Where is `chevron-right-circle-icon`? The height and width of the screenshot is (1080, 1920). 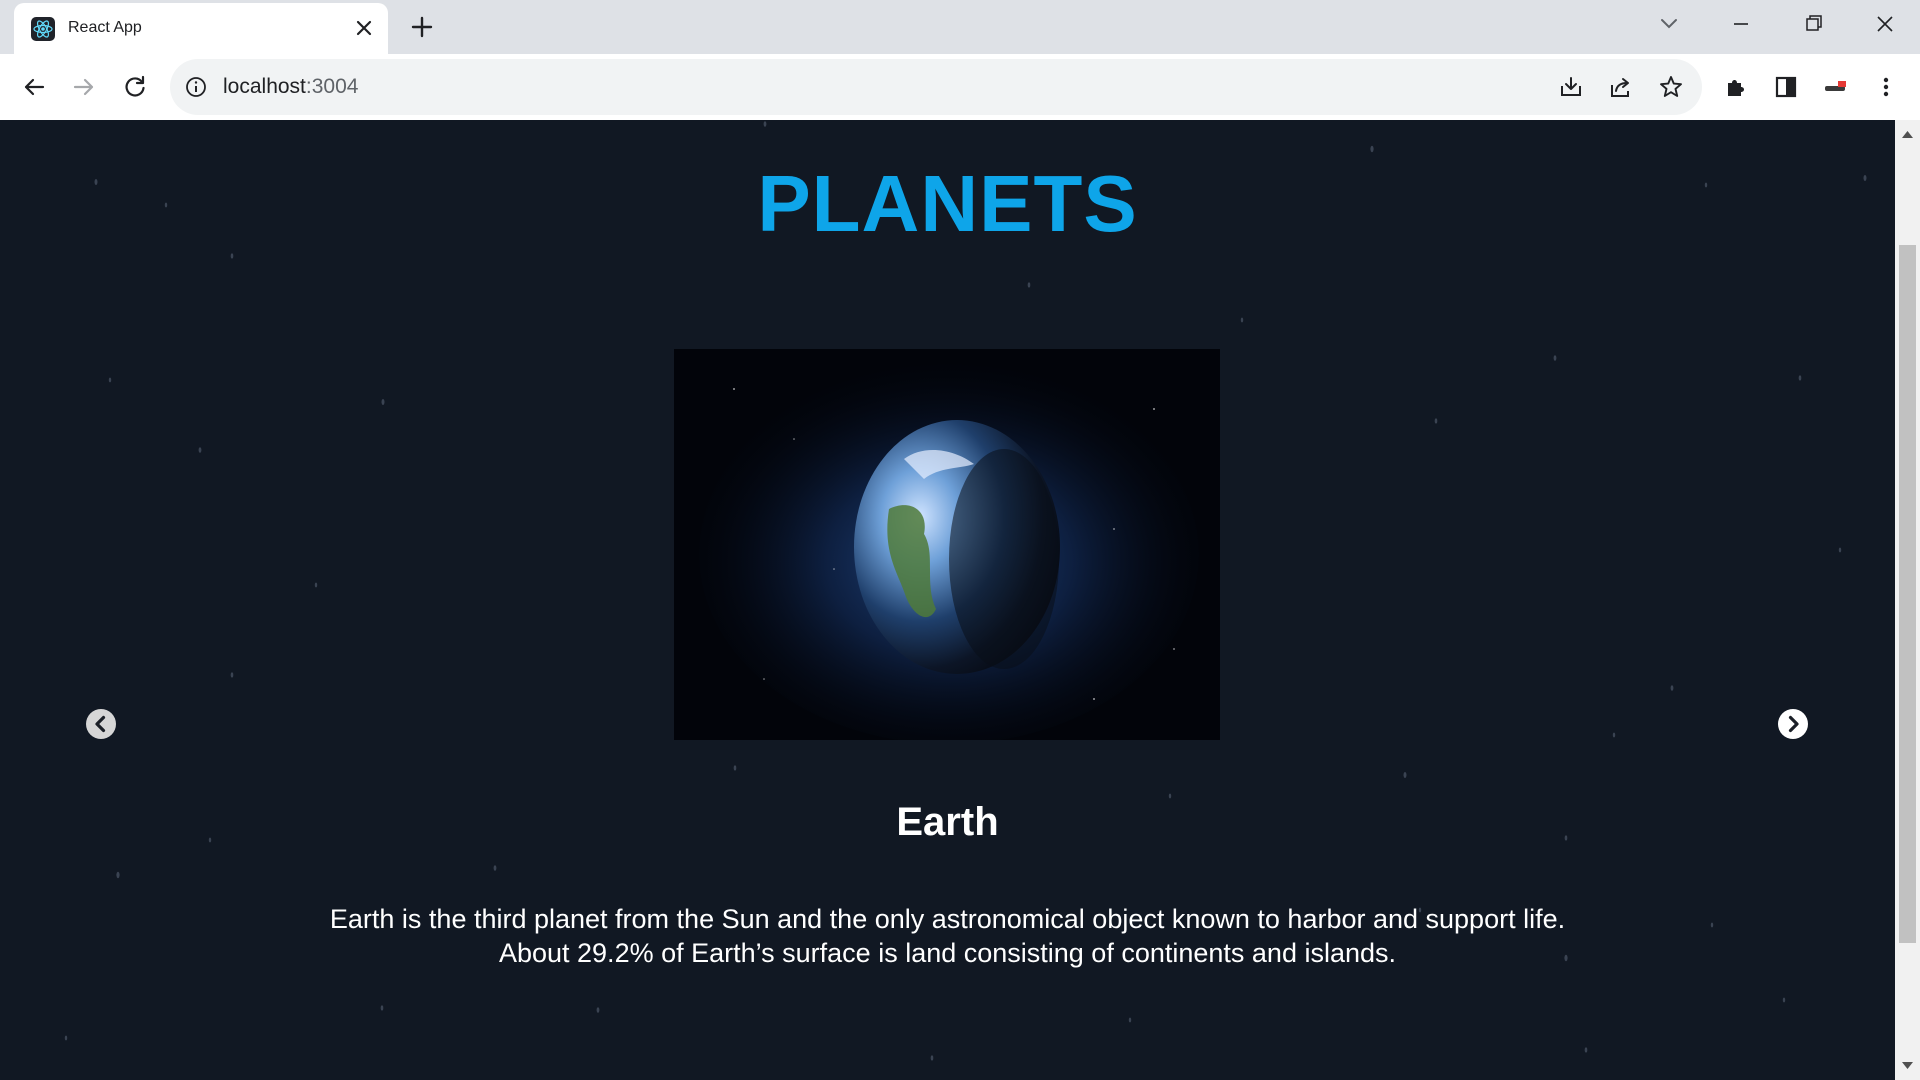 chevron-right-circle-icon is located at coordinates (1793, 724).